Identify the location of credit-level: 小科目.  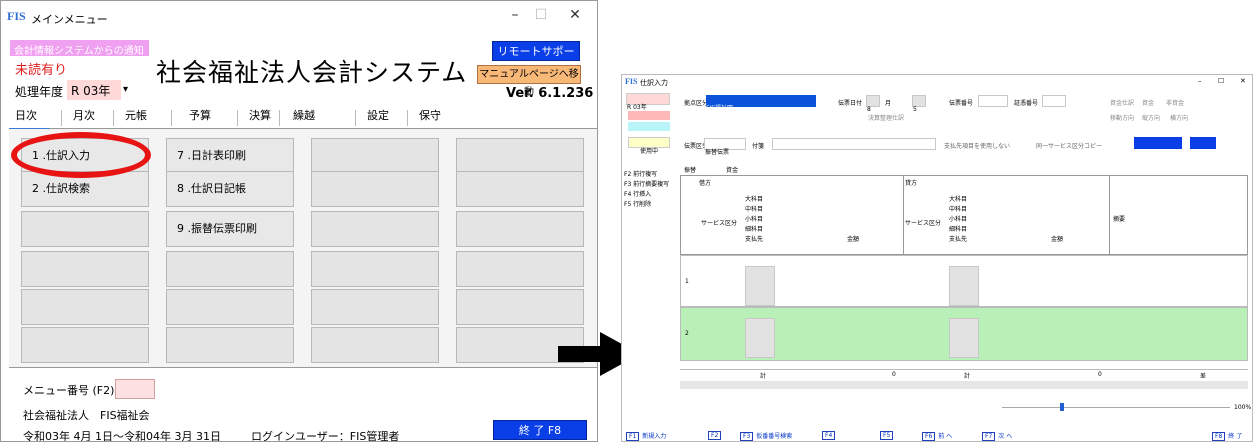
(958, 219).